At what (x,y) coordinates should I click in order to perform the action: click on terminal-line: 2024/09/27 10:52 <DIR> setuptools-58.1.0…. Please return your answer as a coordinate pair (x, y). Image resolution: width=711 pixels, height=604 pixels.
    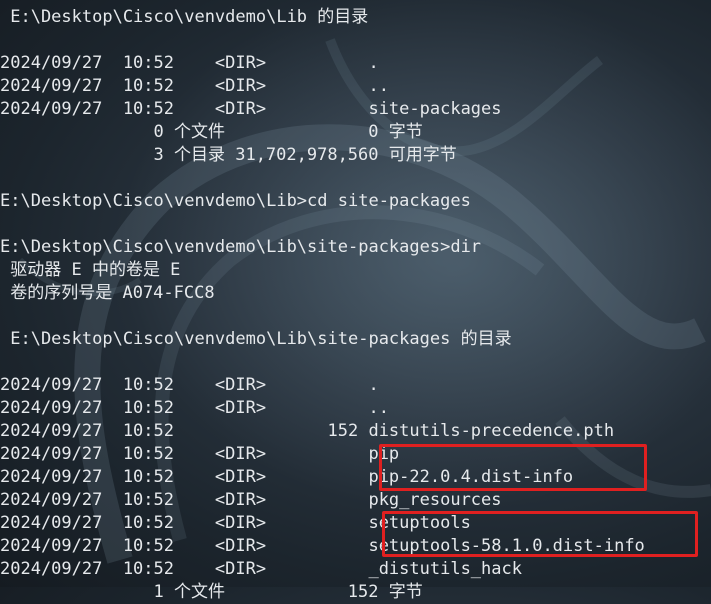
    Looking at the image, I should click on (322, 546).